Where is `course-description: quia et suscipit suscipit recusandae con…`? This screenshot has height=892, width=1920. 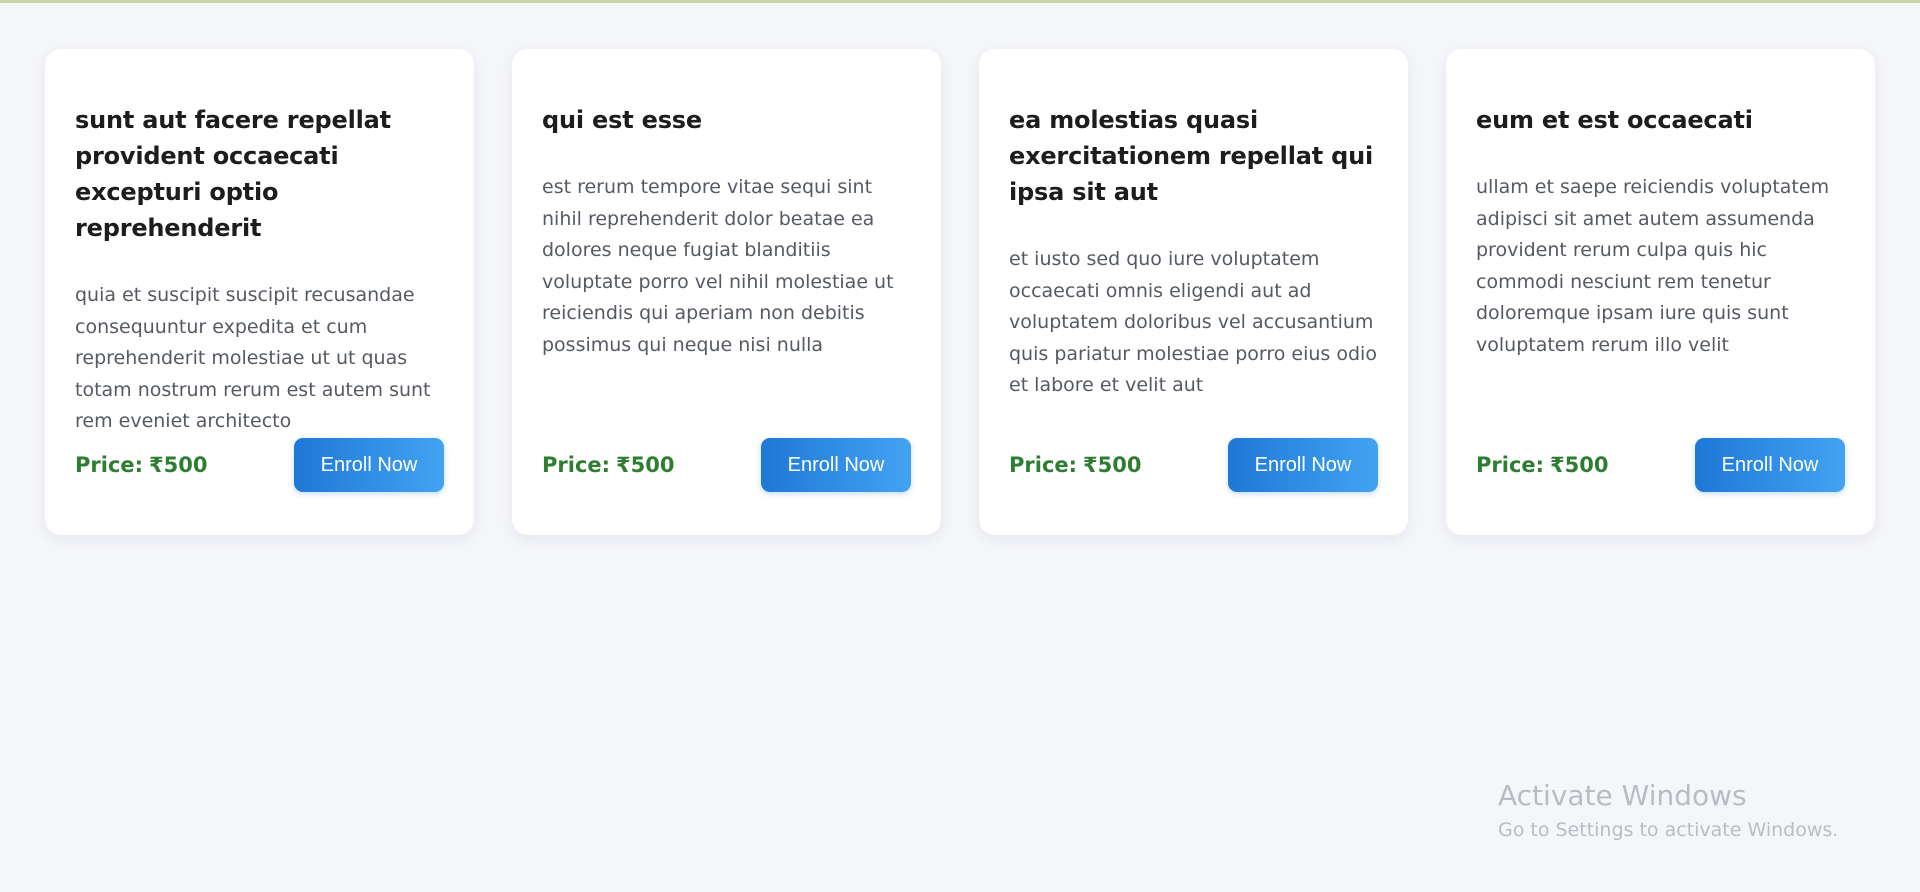 course-description: quia et suscipit suscipit recusandae con… is located at coordinates (253, 358).